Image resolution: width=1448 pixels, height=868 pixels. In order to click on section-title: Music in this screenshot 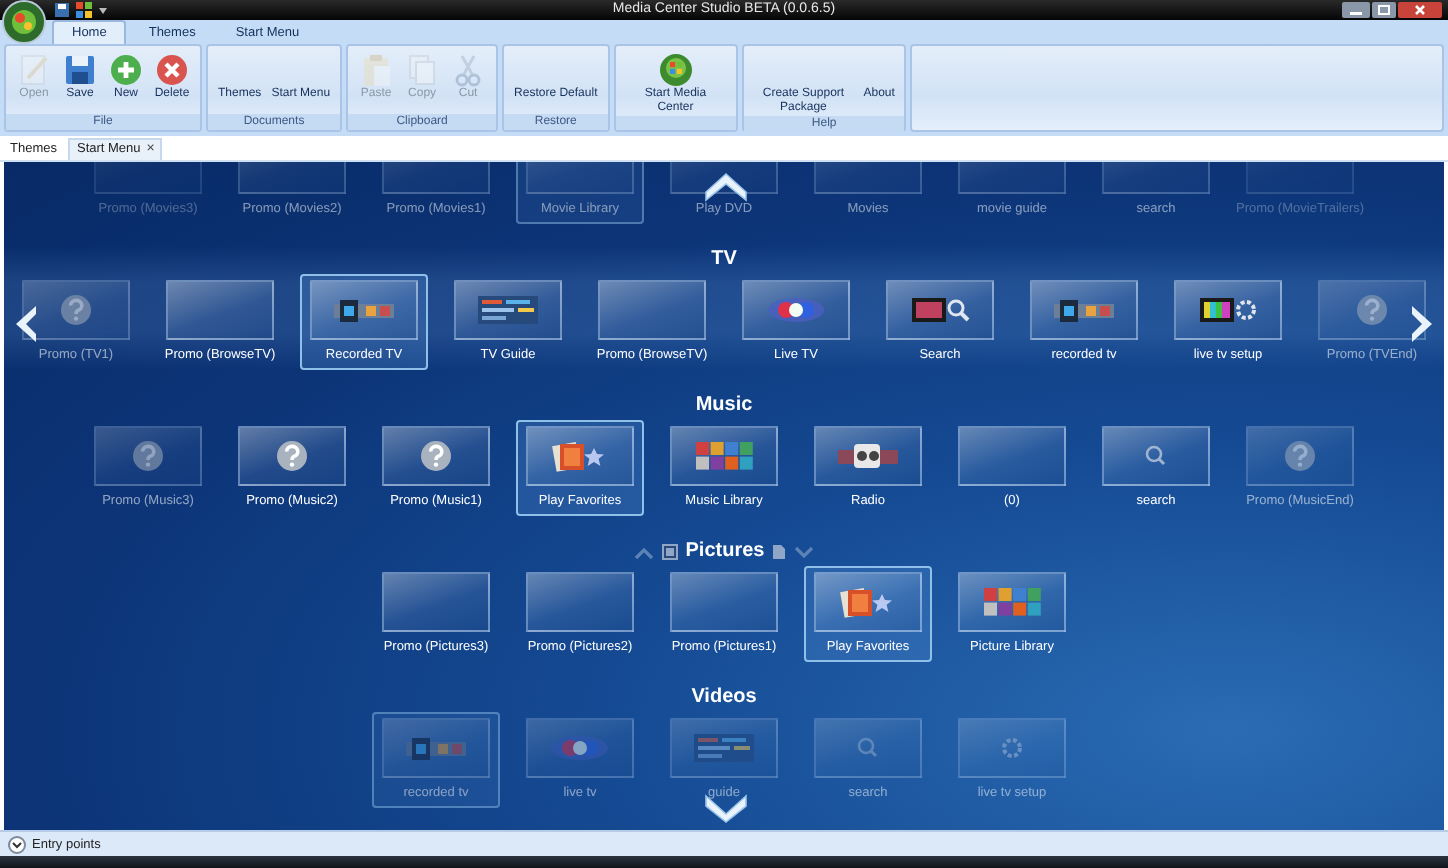, I will do `click(724, 406)`.